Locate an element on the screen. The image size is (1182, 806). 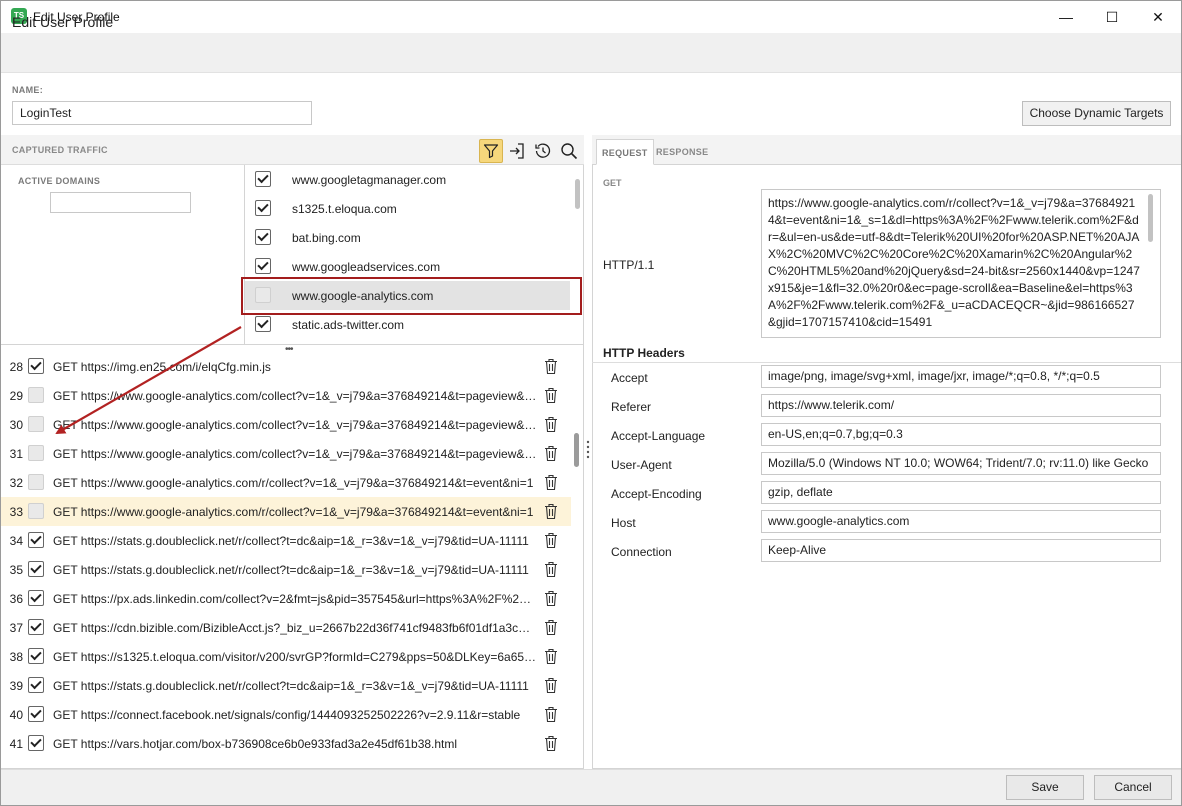
header-value-field: Keep-Alive is located at coordinates (961, 550).